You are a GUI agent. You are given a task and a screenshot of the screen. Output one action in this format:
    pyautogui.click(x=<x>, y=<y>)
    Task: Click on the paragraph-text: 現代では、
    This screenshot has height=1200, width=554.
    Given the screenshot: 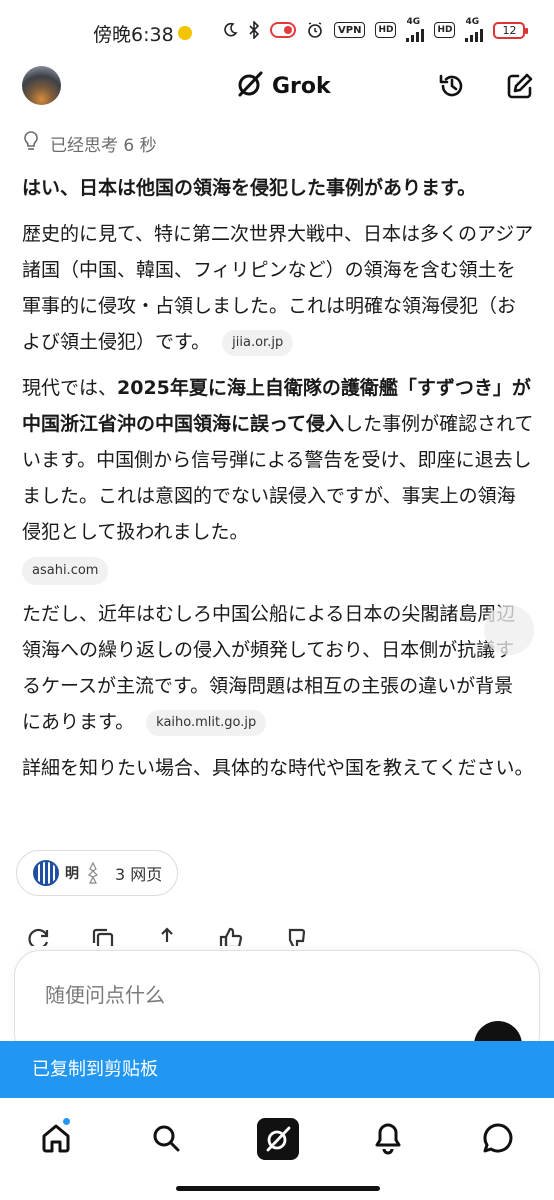 What is the action you would take?
    pyautogui.click(x=70, y=388)
    